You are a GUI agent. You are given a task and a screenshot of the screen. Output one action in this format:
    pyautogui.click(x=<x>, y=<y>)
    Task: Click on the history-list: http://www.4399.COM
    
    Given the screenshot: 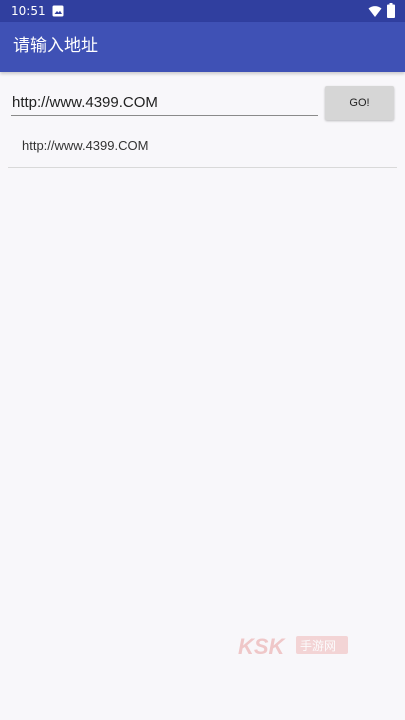 What is the action you would take?
    pyautogui.click(x=202, y=146)
    